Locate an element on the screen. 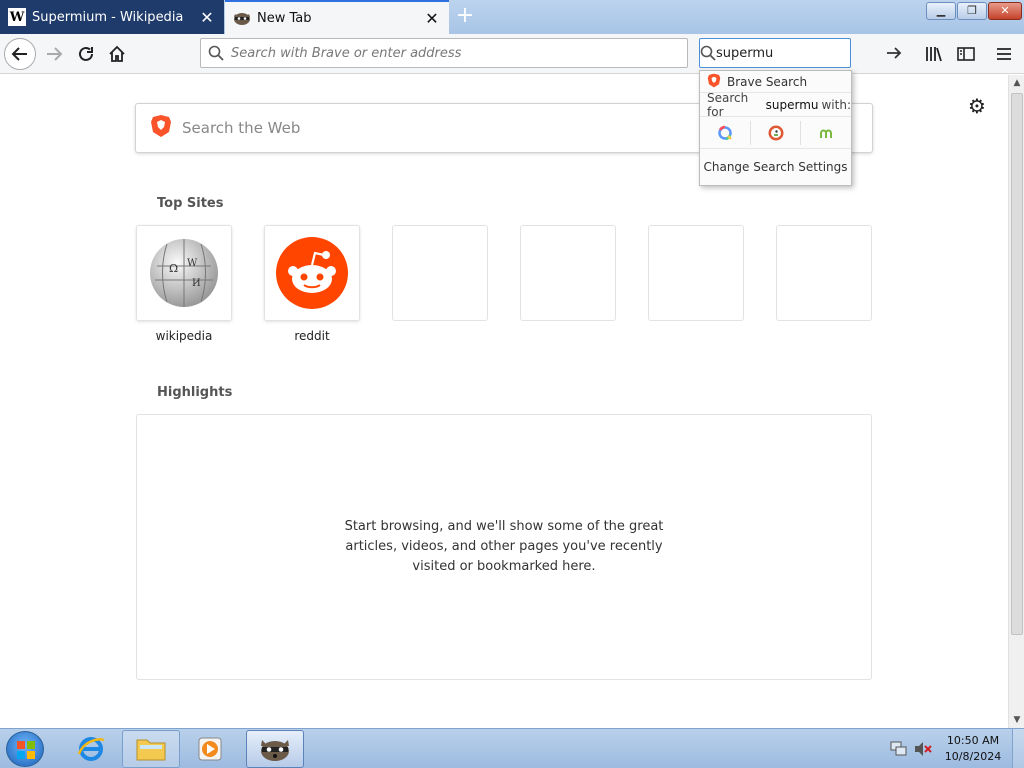  maximize-button: ❐ is located at coordinates (972, 11).